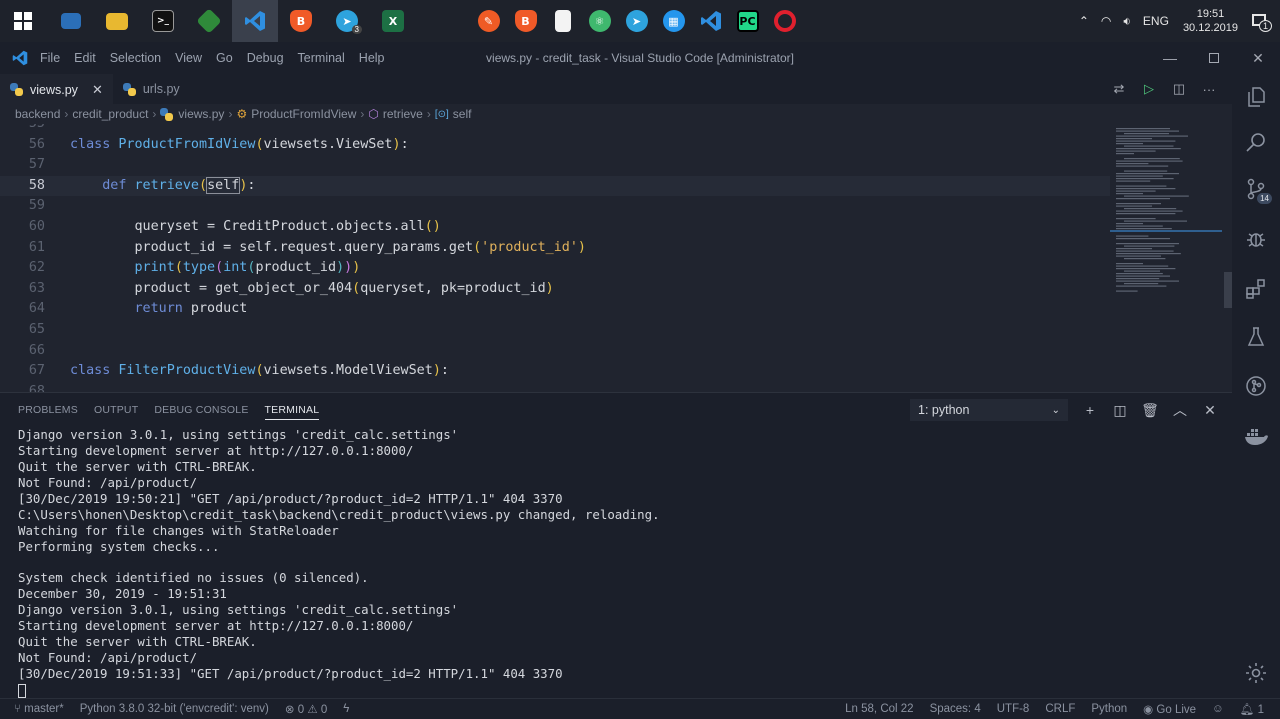 The image size is (1280, 719). Describe the element at coordinates (1262, 22) in the screenshot. I see `action-center-button: 1` at that location.